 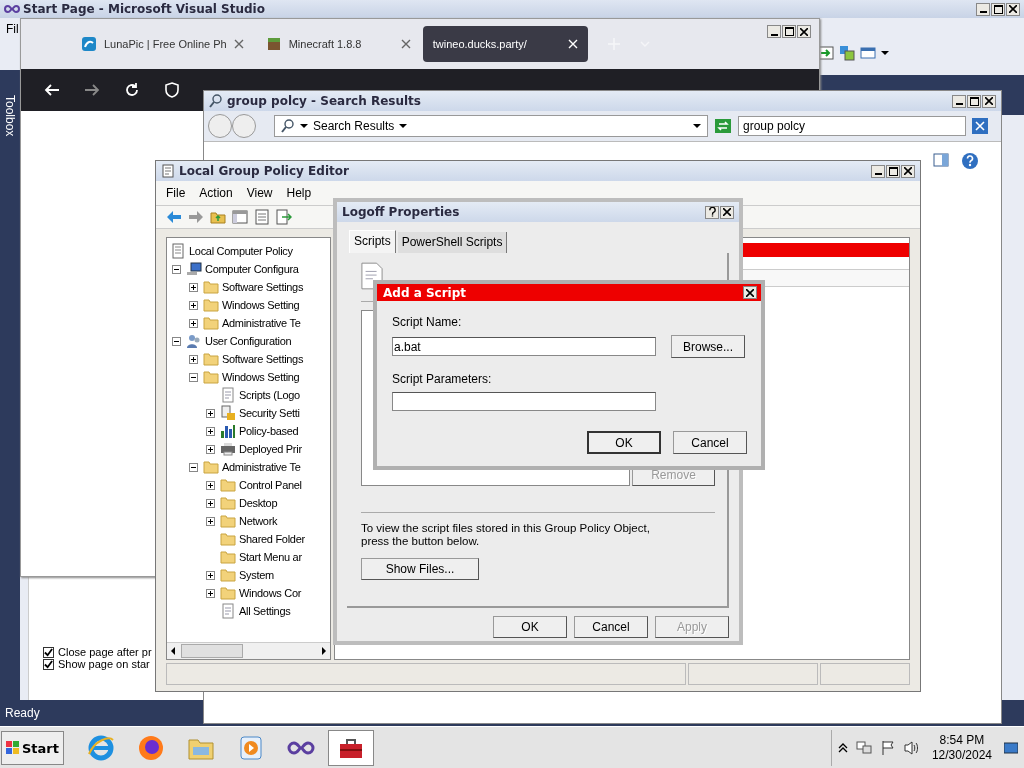 What do you see at coordinates (351, 748) in the screenshot?
I see `toolbox-icon` at bounding box center [351, 748].